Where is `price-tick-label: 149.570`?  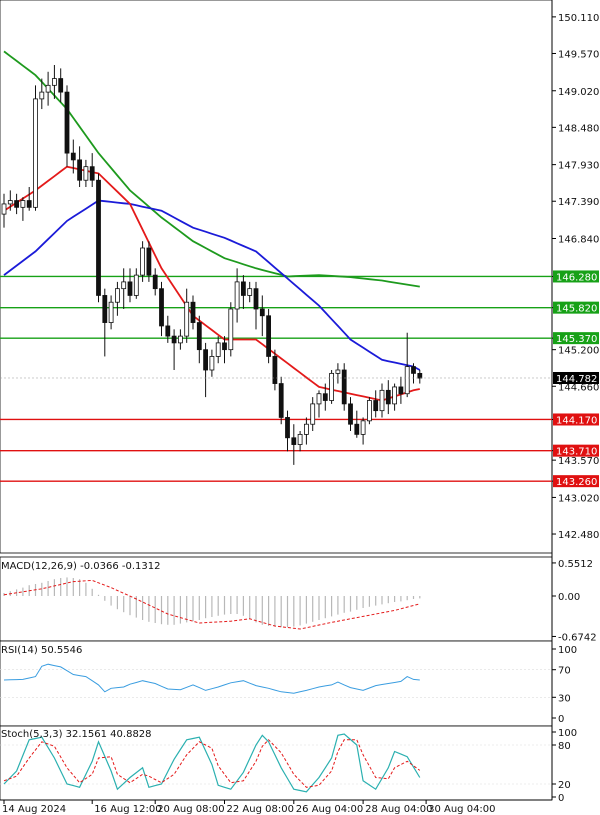 price-tick-label: 149.570 is located at coordinates (578, 54).